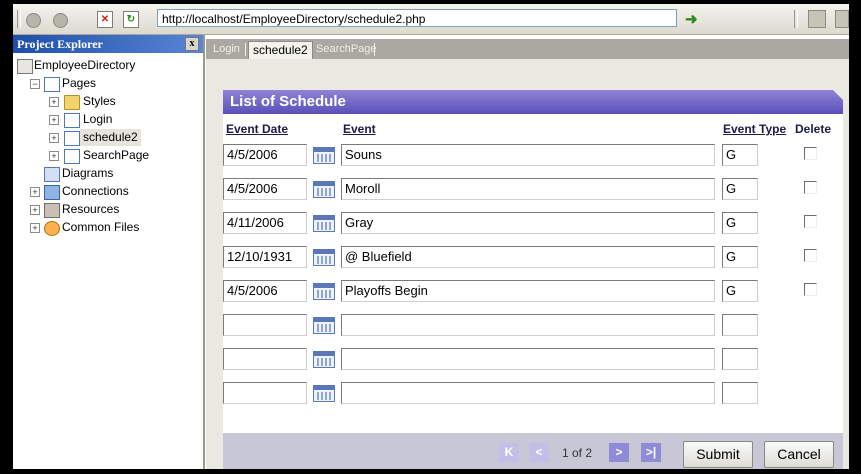  Describe the element at coordinates (838, 95) in the screenshot. I see `panel-corner` at that location.